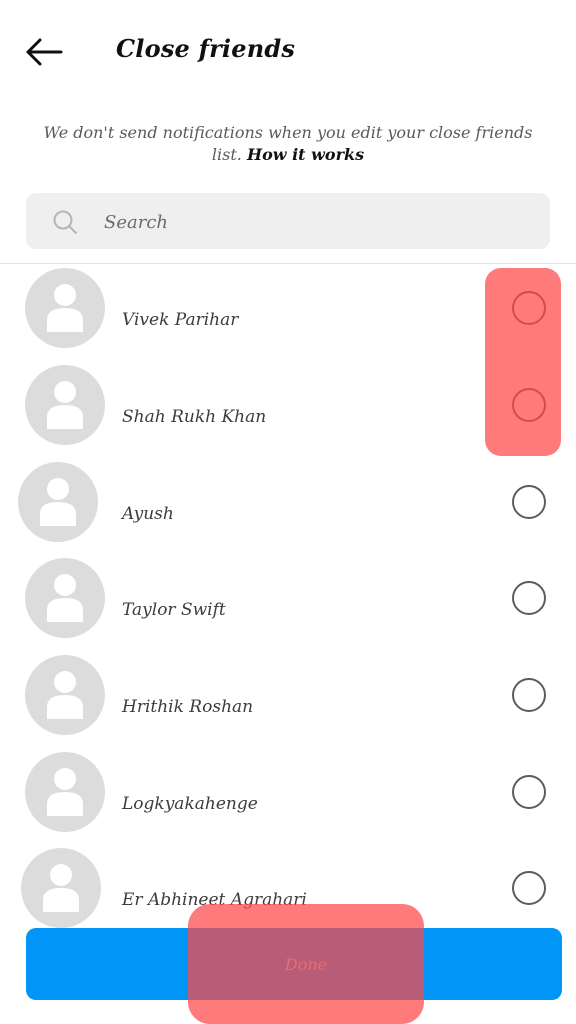  Describe the element at coordinates (206, 48) in the screenshot. I see `page-title: Close friends` at that location.